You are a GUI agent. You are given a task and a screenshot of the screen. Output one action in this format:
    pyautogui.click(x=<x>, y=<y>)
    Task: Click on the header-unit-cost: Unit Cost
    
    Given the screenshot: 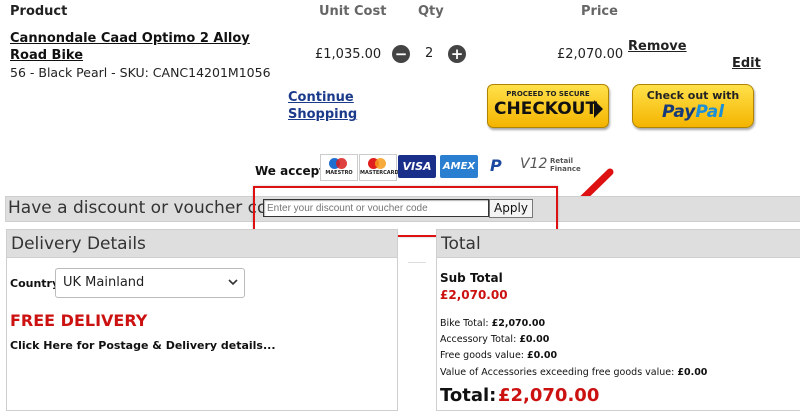 What is the action you would take?
    pyautogui.click(x=353, y=11)
    